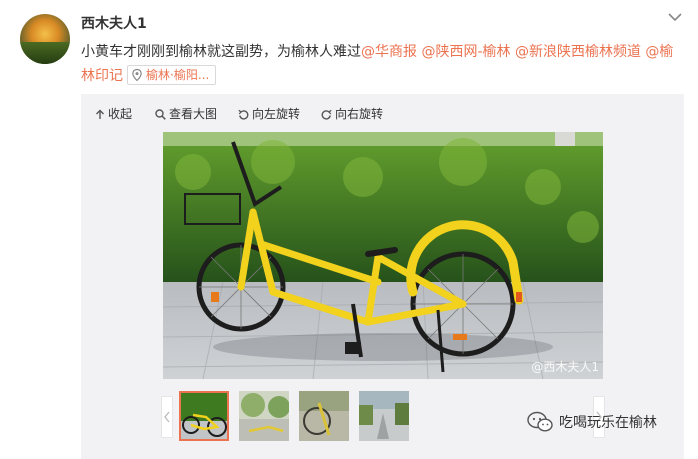 This screenshot has width=698, height=459. Describe the element at coordinates (243, 114) in the screenshot. I see `rotate-left-icon` at that location.